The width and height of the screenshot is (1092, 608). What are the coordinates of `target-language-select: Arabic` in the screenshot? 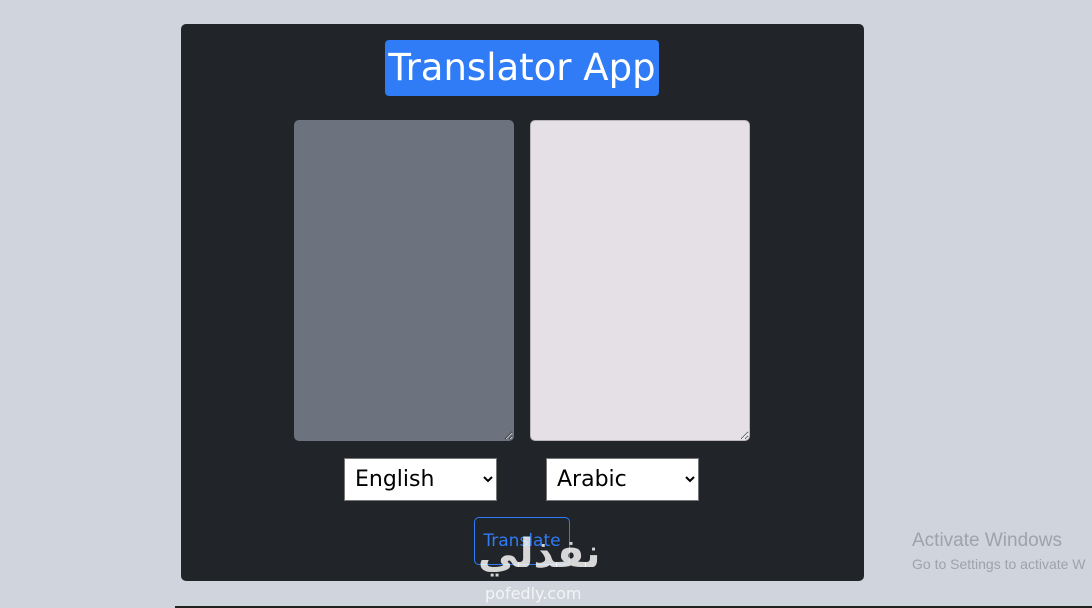 It's located at (622, 479).